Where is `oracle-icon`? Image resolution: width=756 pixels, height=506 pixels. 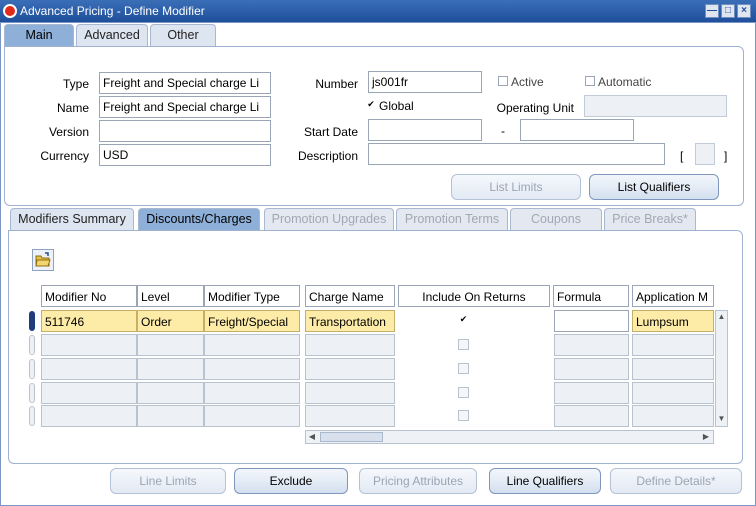
oracle-icon is located at coordinates (10, 11).